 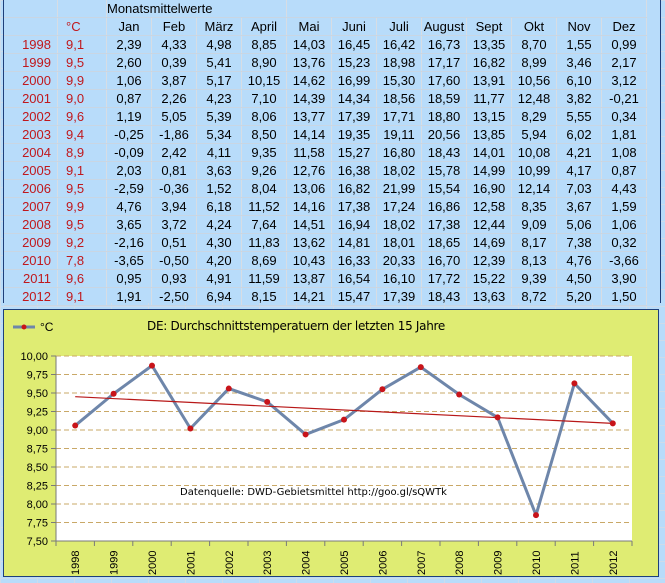 I want to click on cell-monthly-value: 3,82, so click(x=579, y=98).